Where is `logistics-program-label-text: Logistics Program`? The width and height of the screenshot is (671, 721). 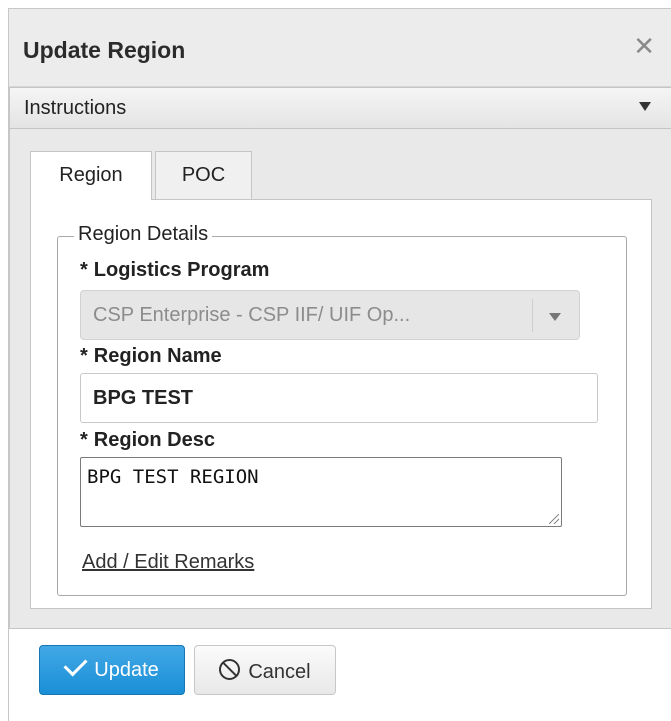 logistics-program-label-text: Logistics Program is located at coordinates (181, 270).